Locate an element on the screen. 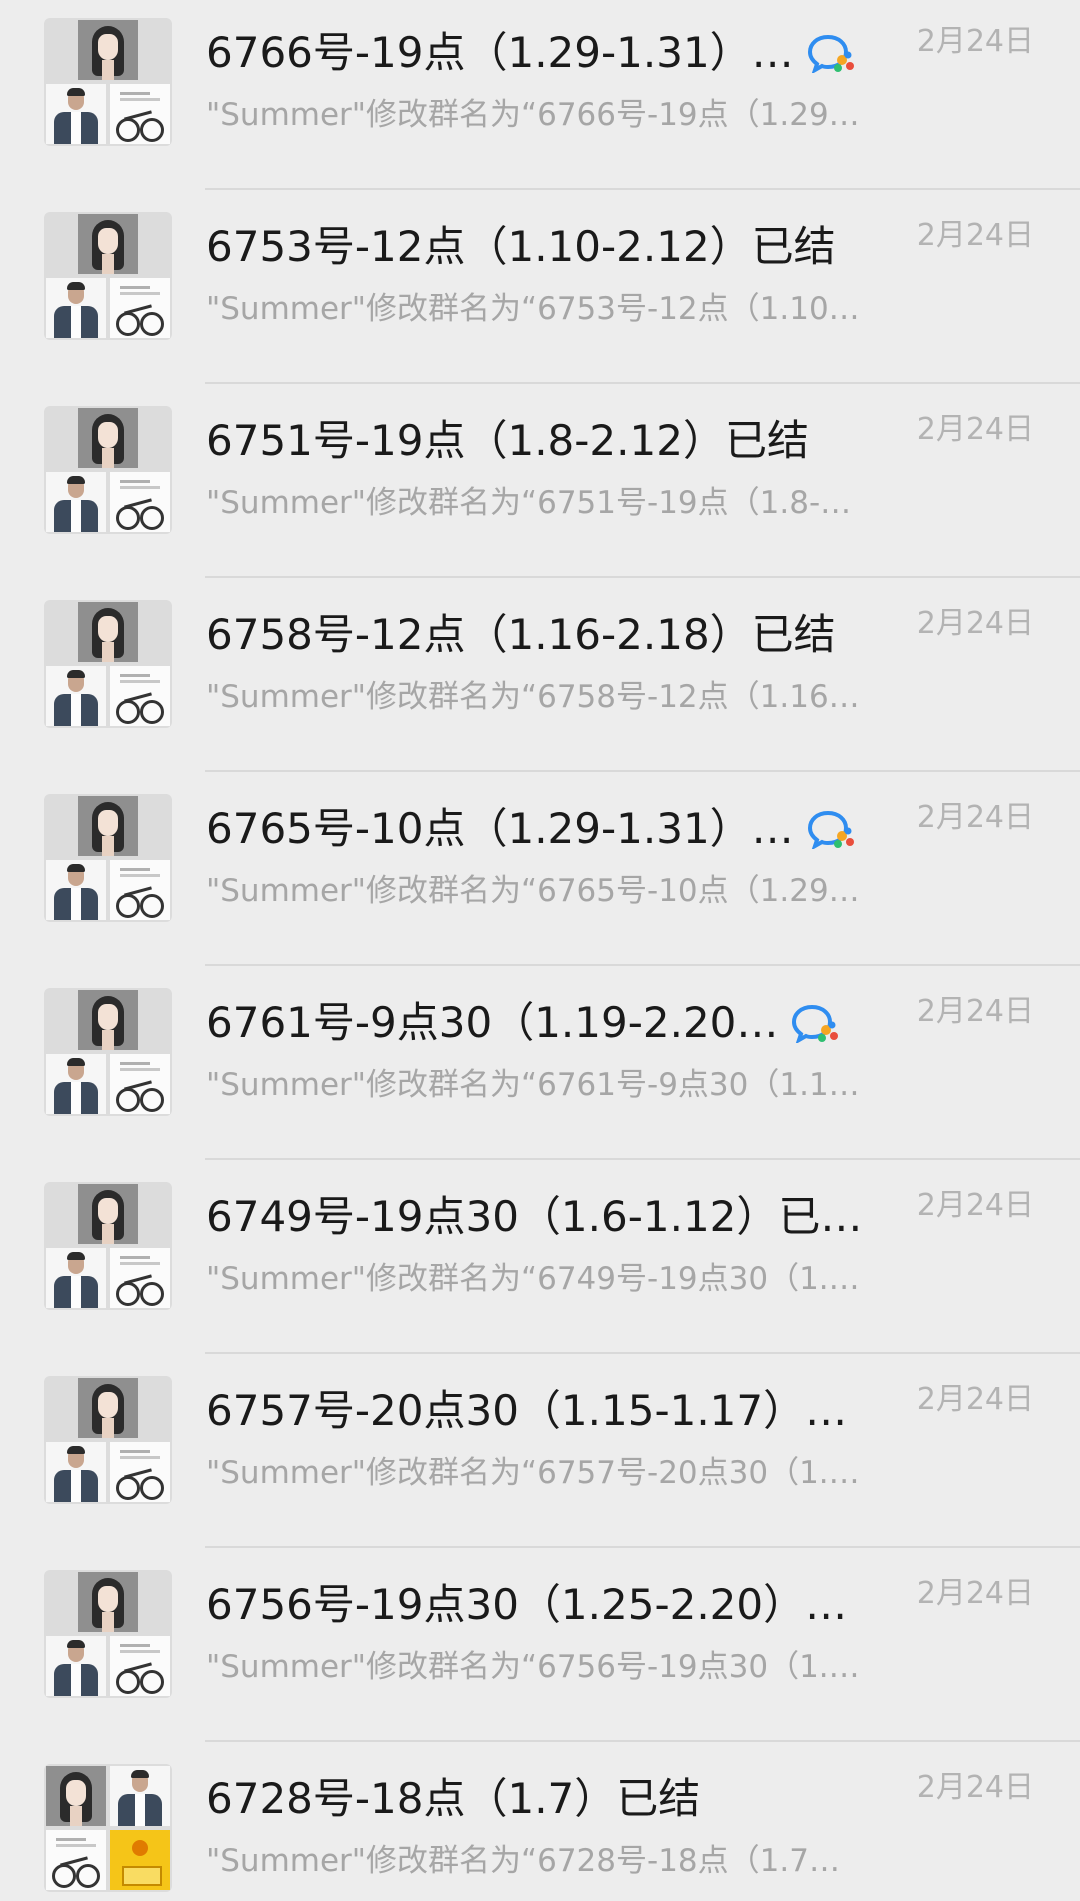  chat-title-row: 6751号-19点（1.8-2.12）已结 is located at coordinates (507, 441).